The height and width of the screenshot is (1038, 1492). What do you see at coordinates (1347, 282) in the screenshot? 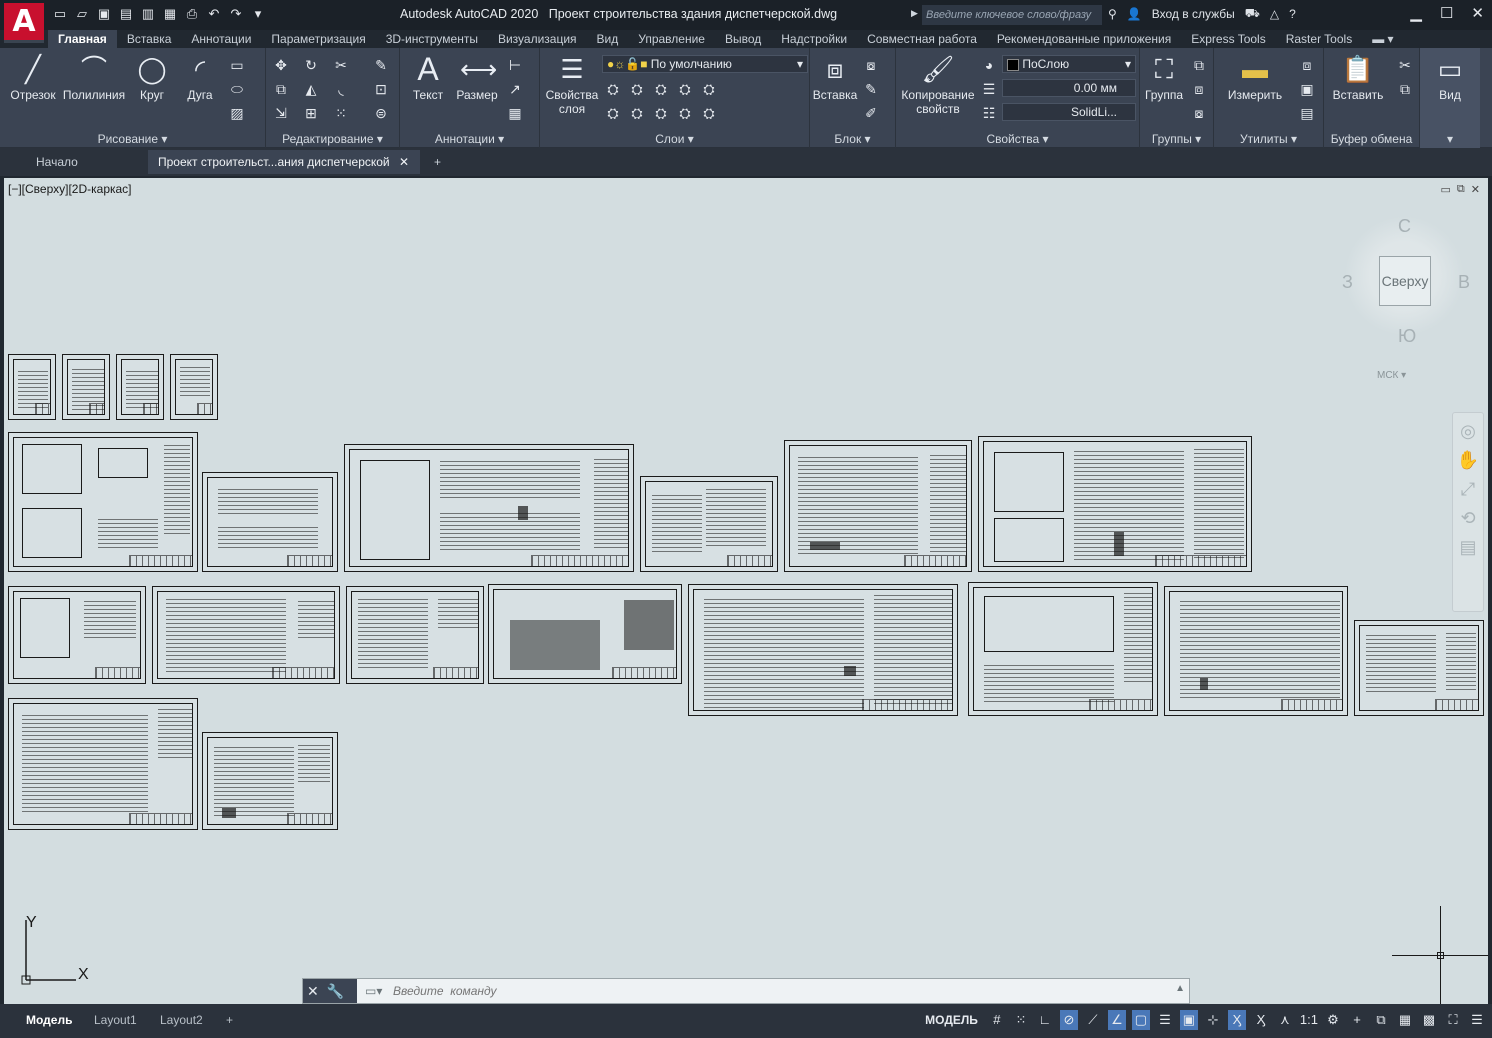
I see `viewcube-west: З` at bounding box center [1347, 282].